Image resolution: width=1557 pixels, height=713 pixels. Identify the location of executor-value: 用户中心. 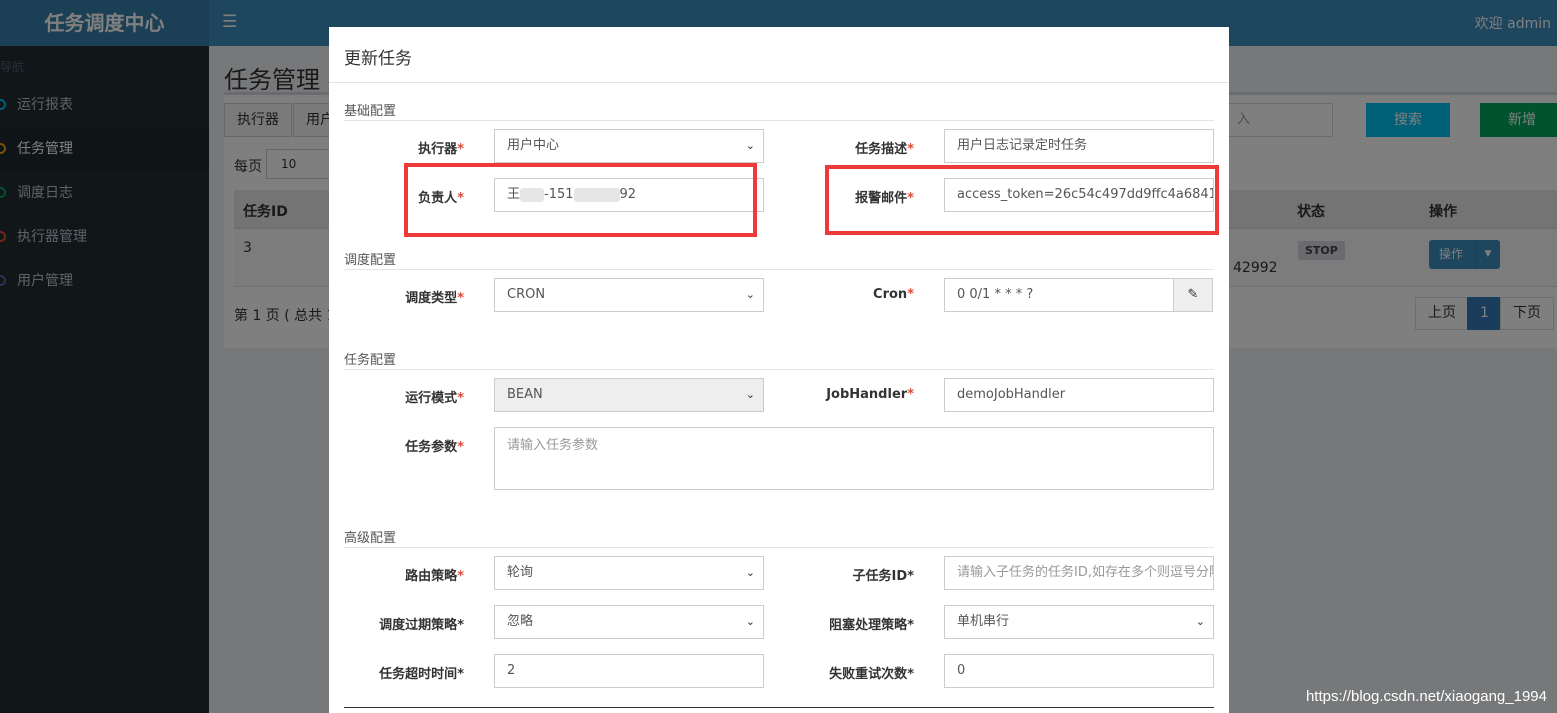
(533, 145).